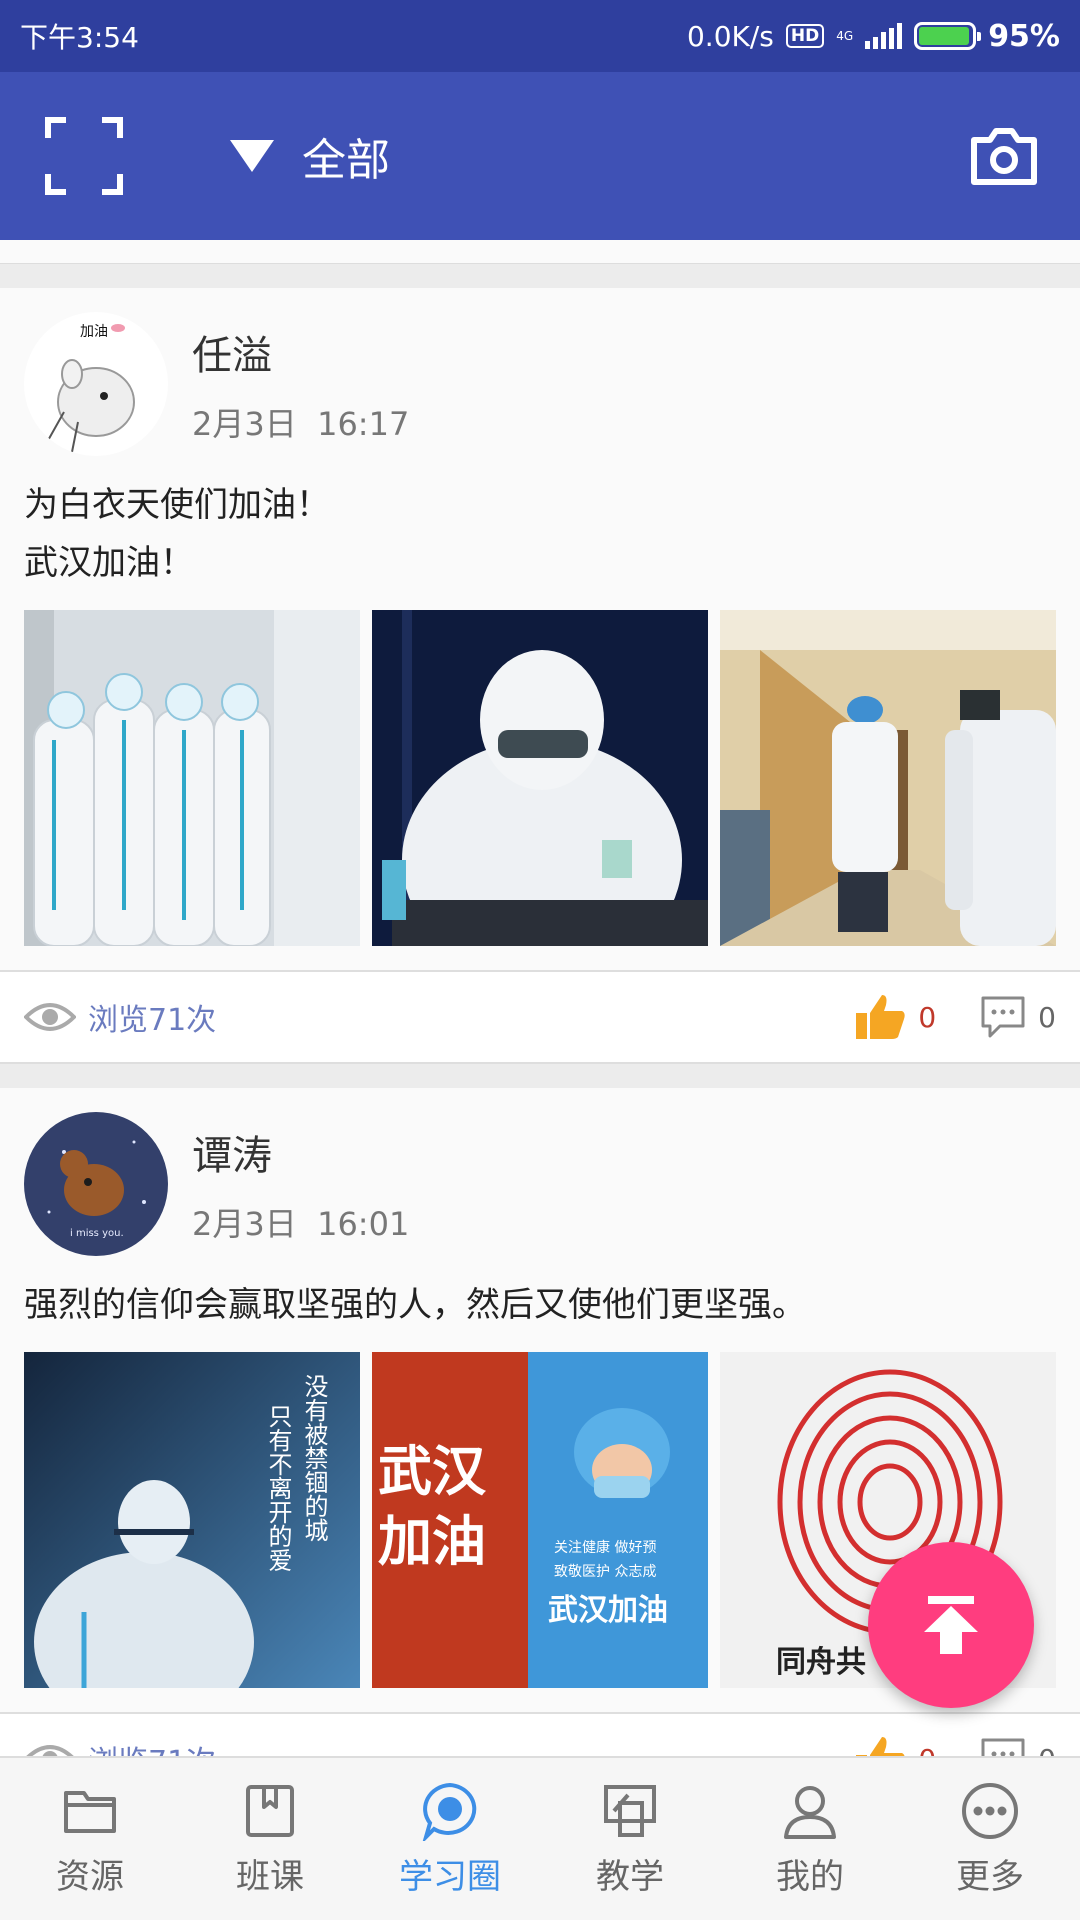 The height and width of the screenshot is (1920, 1080). What do you see at coordinates (730, 36) in the screenshot?
I see `net-speed: 0.0K/s` at bounding box center [730, 36].